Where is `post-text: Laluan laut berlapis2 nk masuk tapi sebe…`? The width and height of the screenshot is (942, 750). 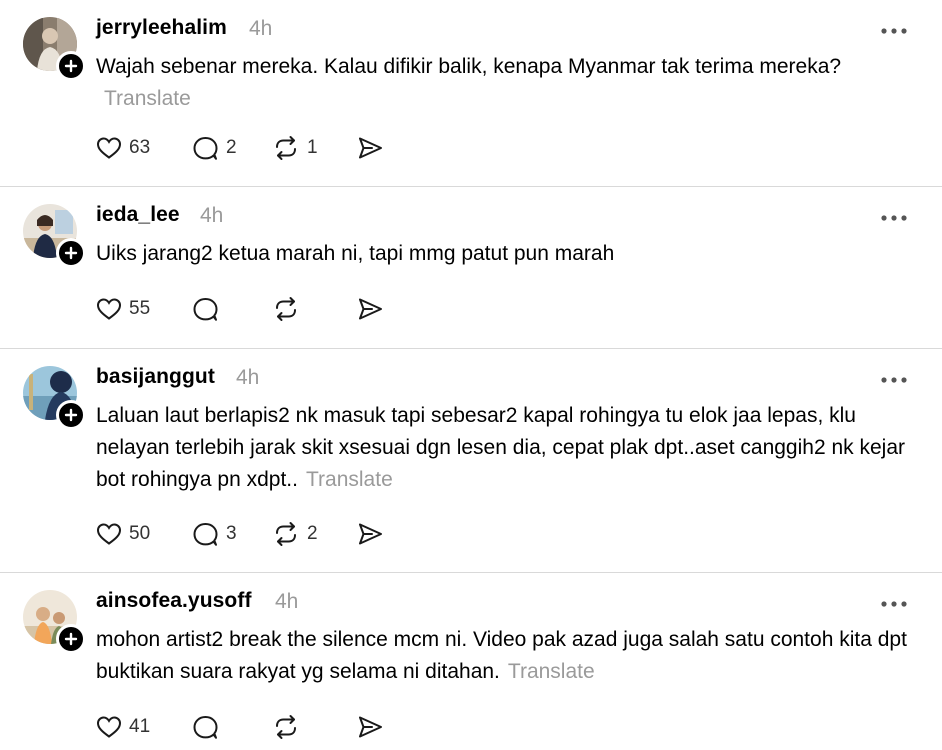
post-text: Laluan laut berlapis2 nk masuk tapi sebe… is located at coordinates (500, 447).